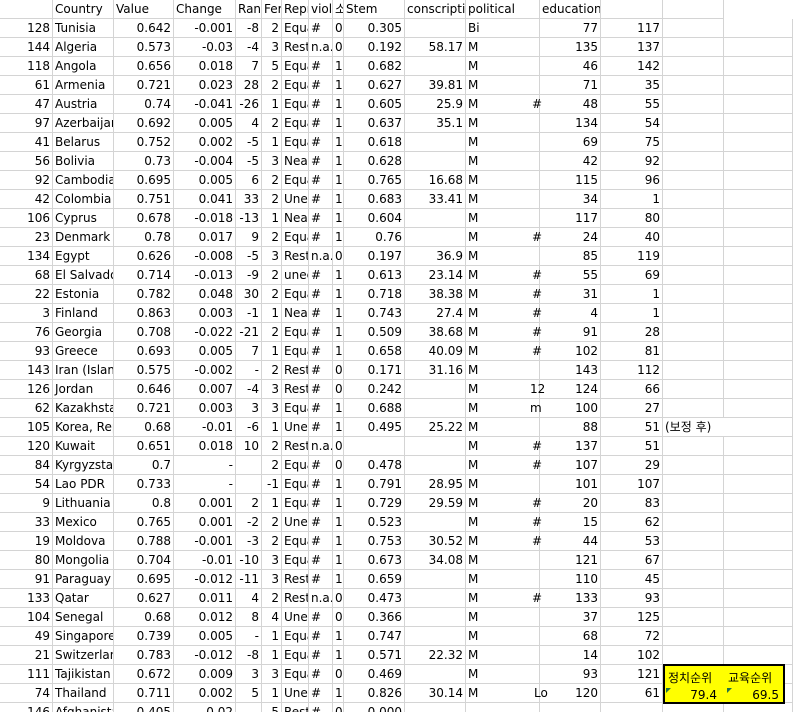 The image size is (793, 712). Describe the element at coordinates (374, 655) in the screenshot. I see `income-gap-cell: 0.571` at that location.